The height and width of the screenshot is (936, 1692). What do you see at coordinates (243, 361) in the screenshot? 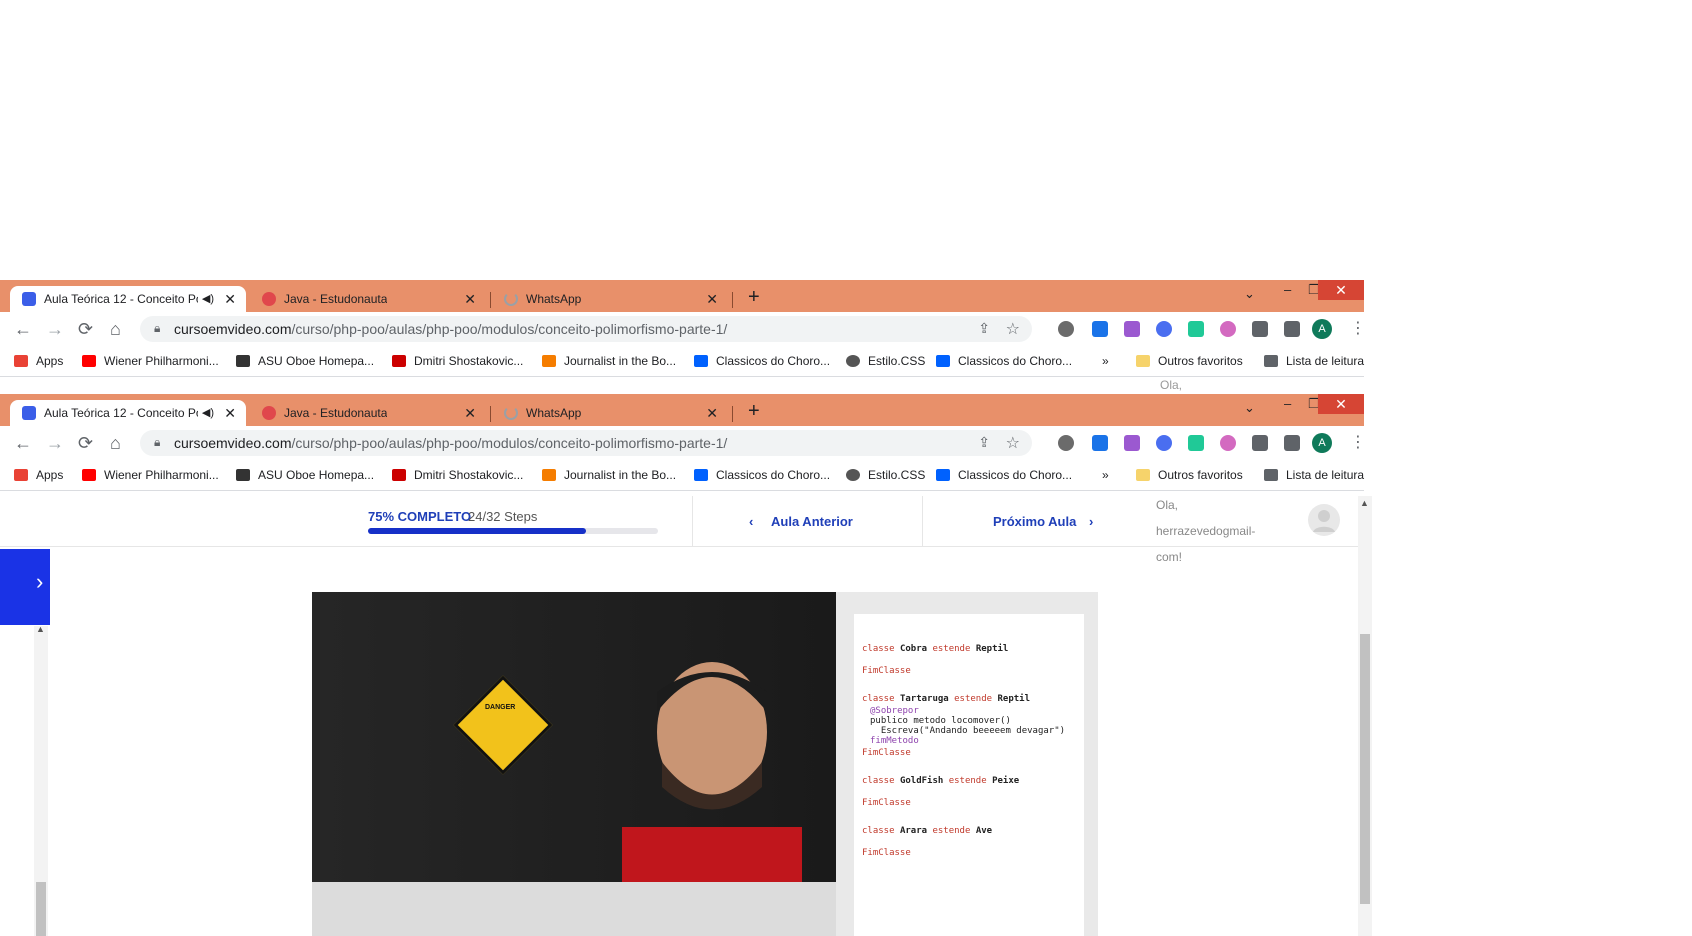
I see `asu-icon` at bounding box center [243, 361].